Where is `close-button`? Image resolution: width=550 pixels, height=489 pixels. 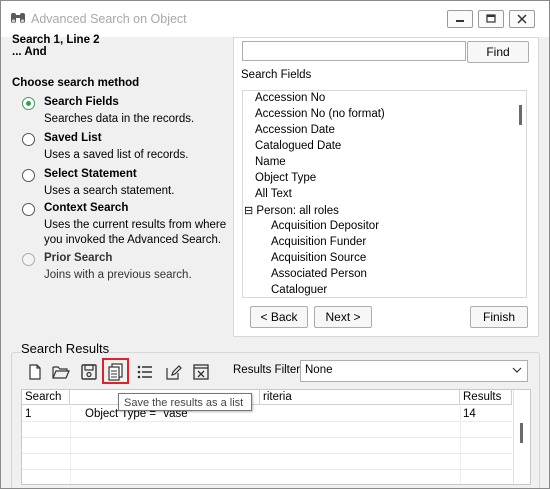
close-button is located at coordinates (522, 19).